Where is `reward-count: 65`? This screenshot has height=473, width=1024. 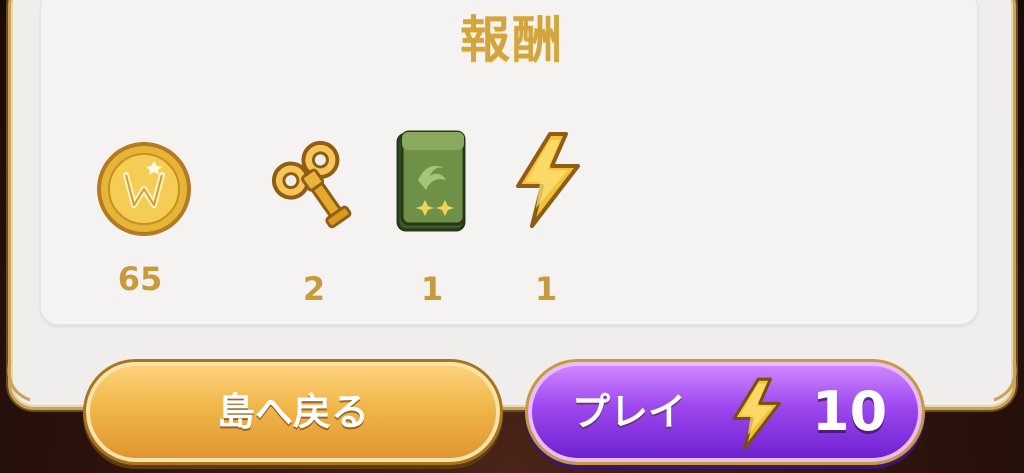 reward-count: 65 is located at coordinates (140, 279).